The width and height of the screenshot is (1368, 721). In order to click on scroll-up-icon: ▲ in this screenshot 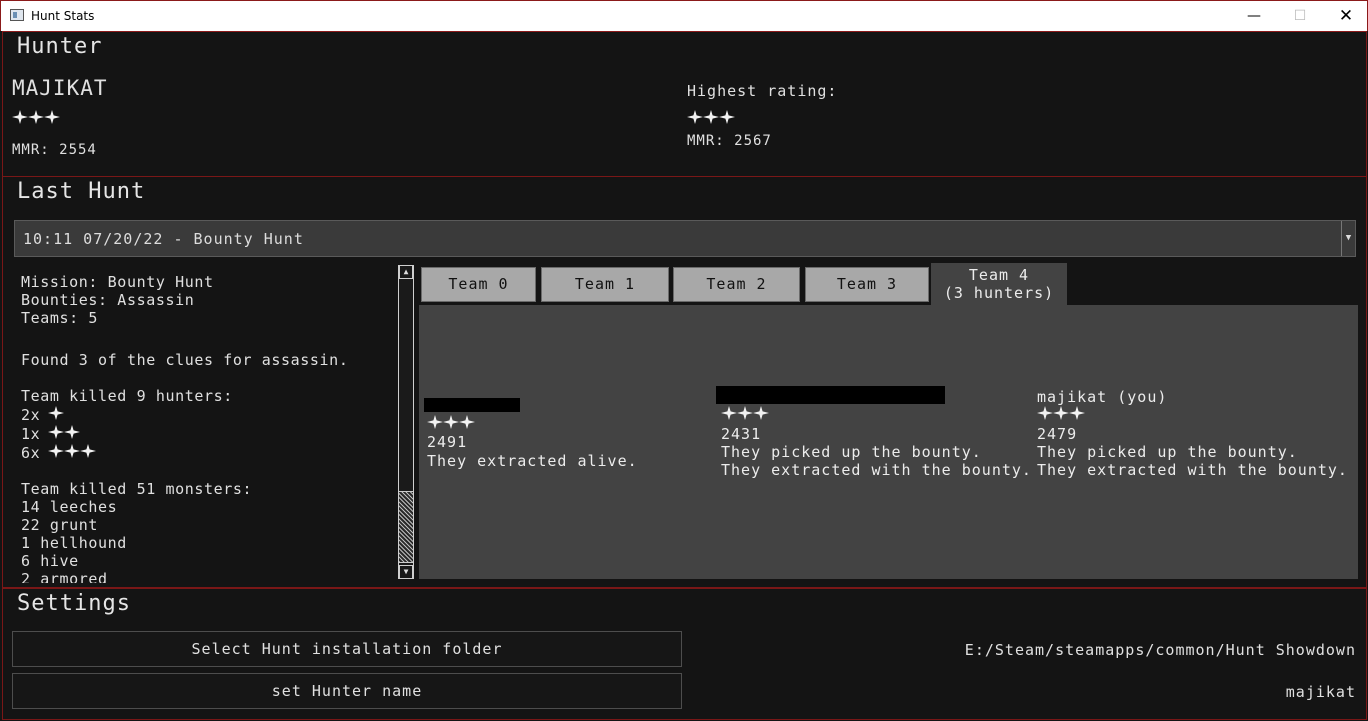, I will do `click(406, 272)`.